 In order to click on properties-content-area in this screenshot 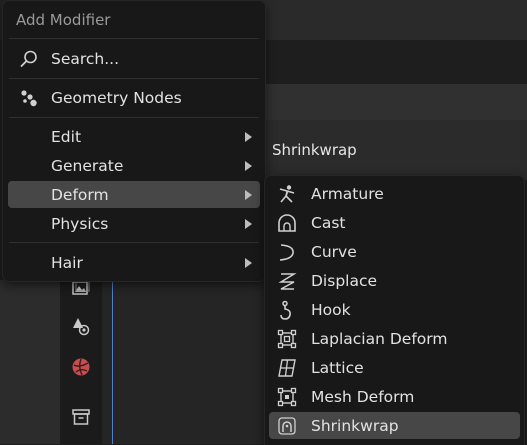, I will do `click(184, 362)`.